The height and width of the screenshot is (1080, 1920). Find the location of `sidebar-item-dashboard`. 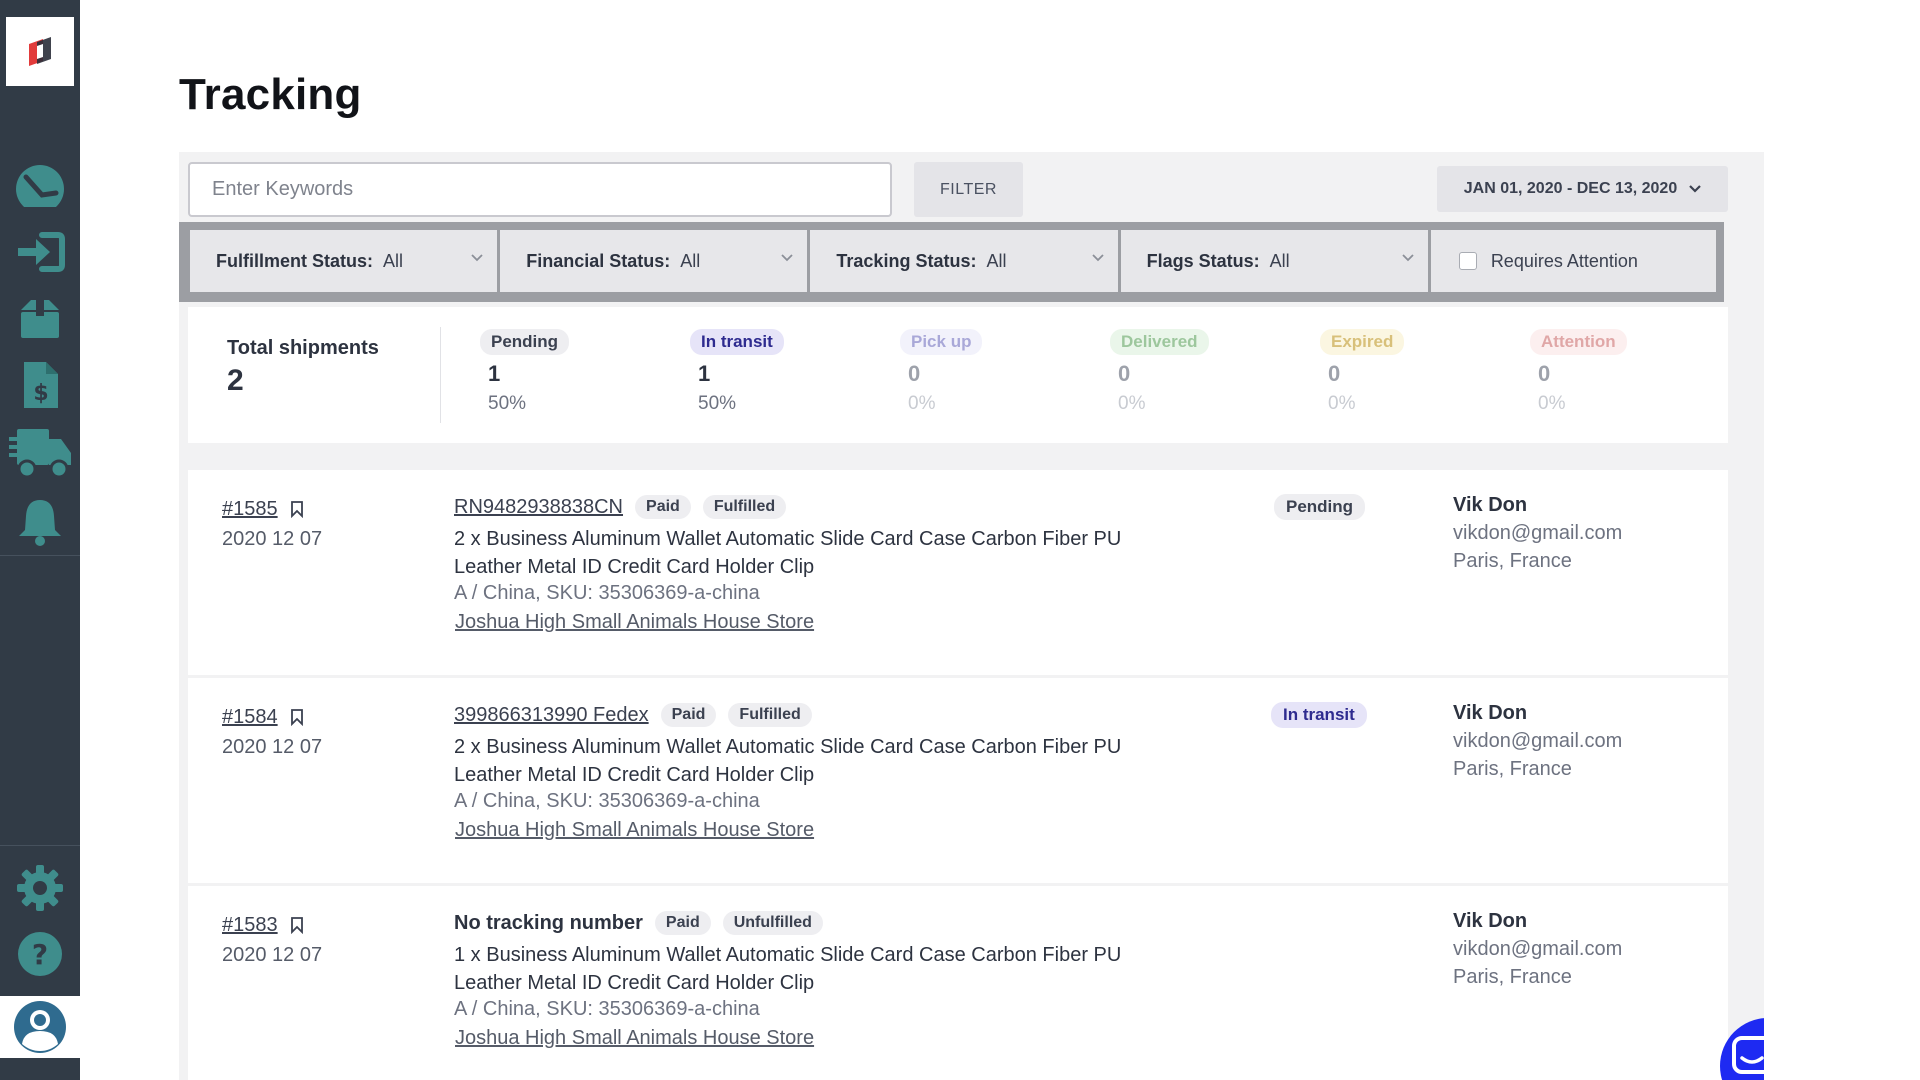

sidebar-item-dashboard is located at coordinates (40, 185).